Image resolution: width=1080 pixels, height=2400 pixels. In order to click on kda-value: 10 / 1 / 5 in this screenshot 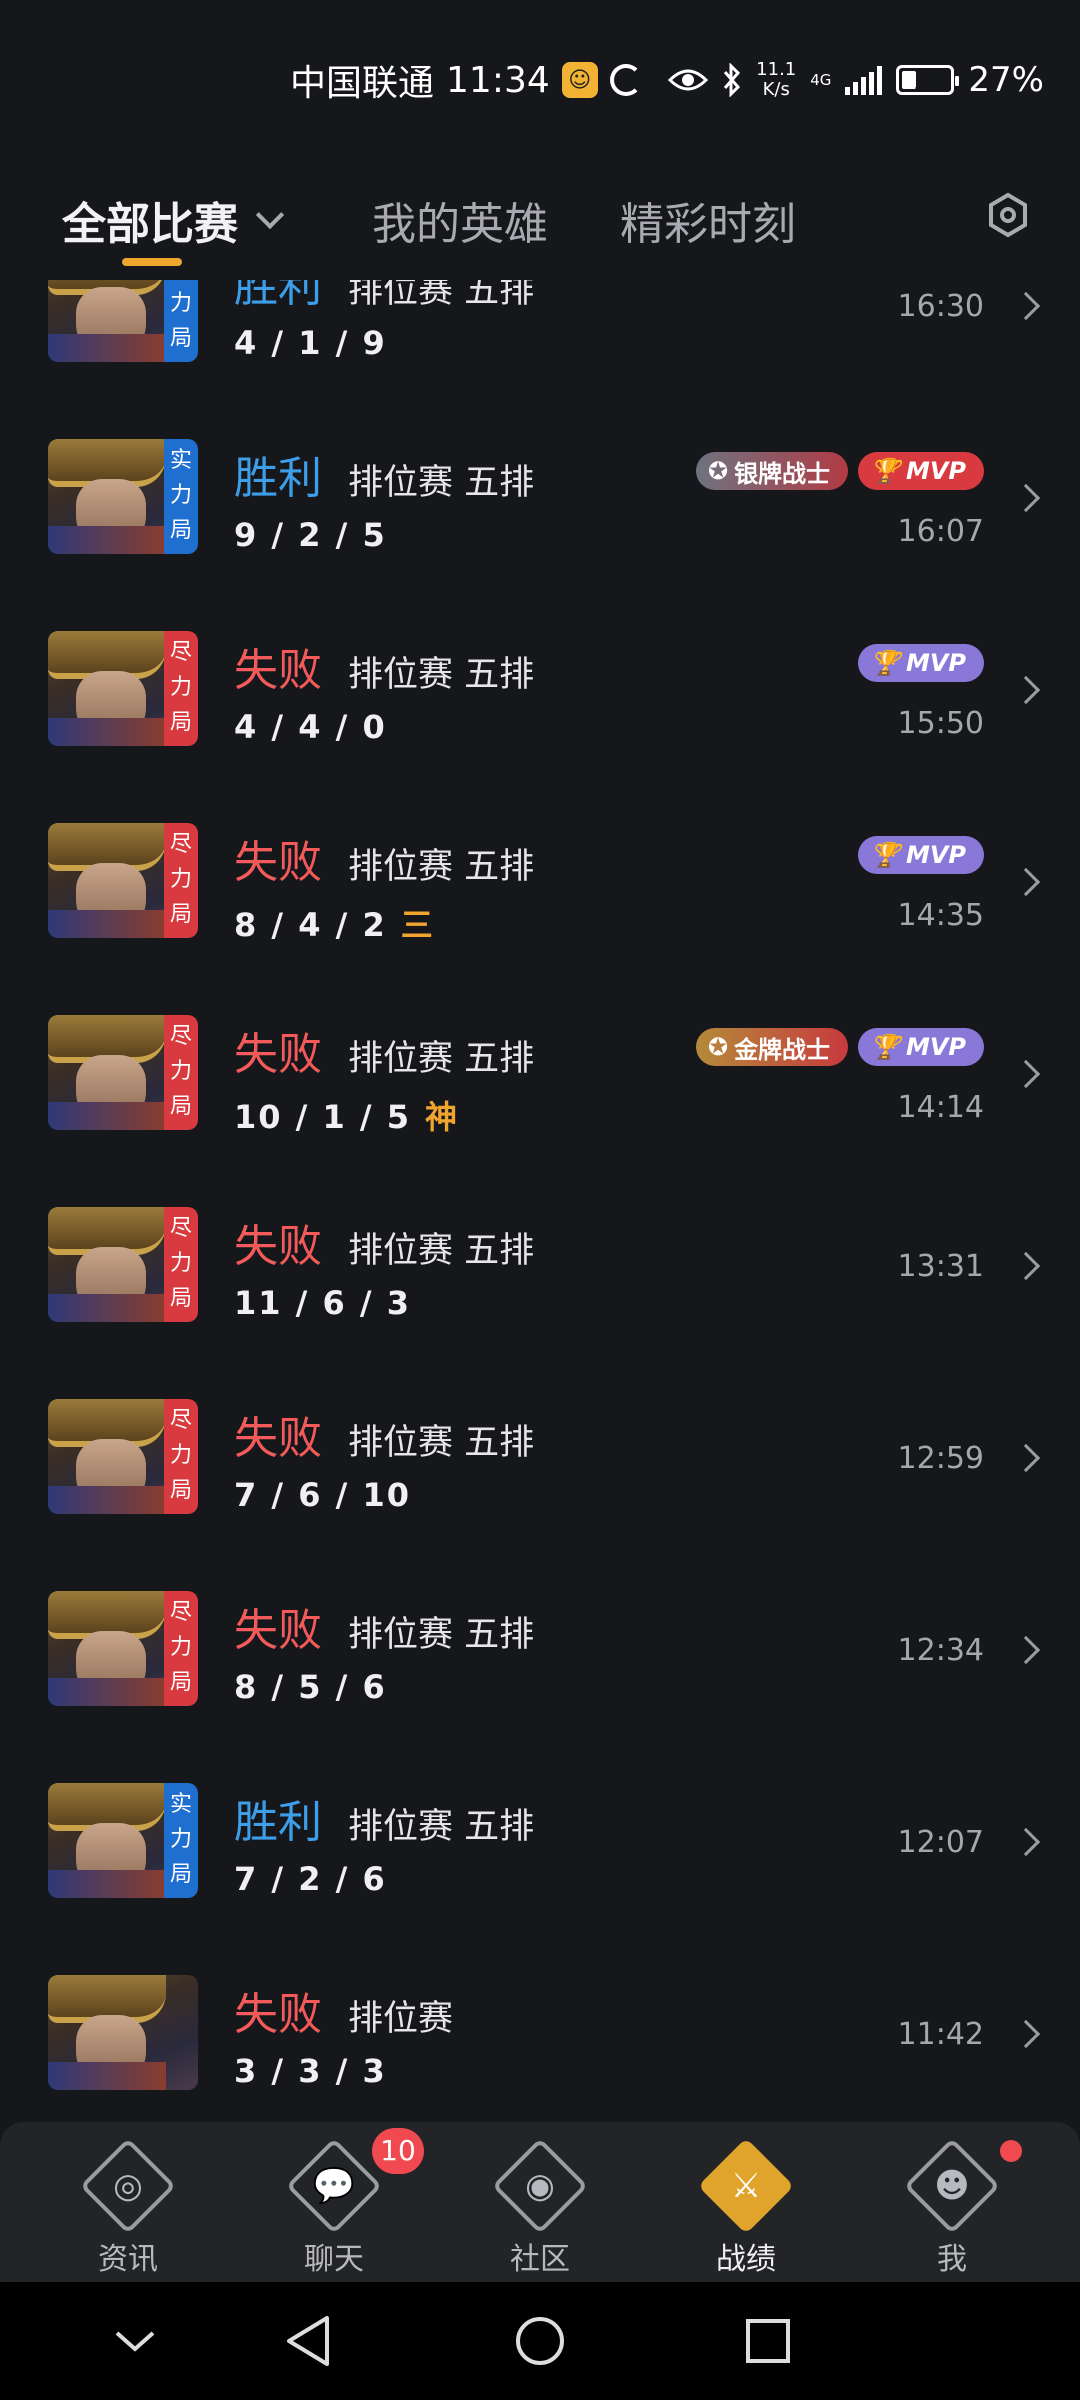, I will do `click(322, 1117)`.